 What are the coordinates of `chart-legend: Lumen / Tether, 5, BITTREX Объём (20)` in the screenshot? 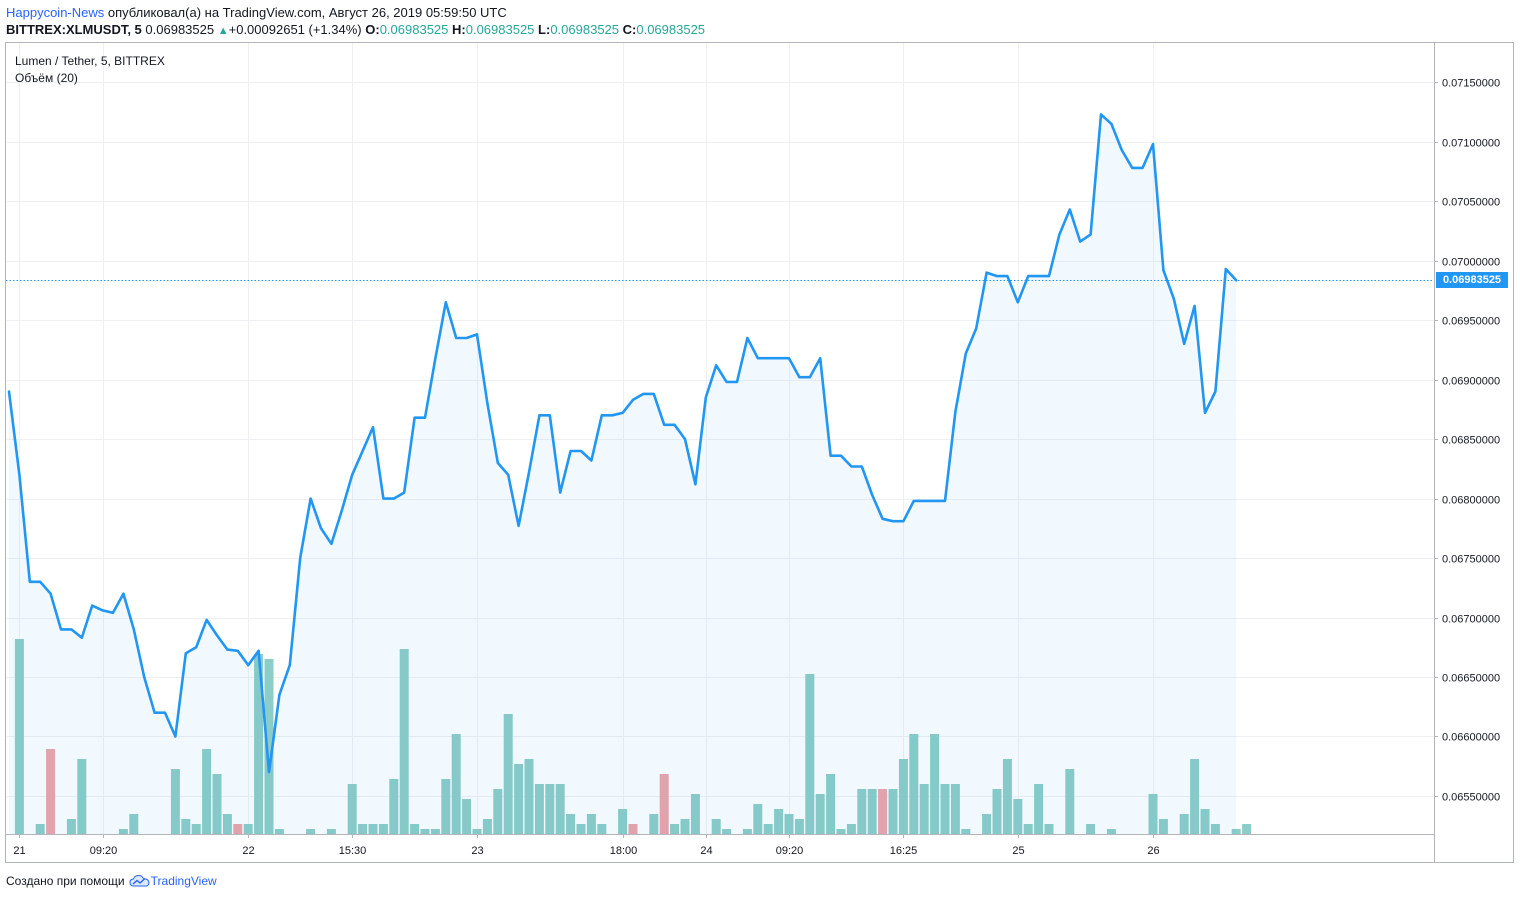 It's located at (90, 70).